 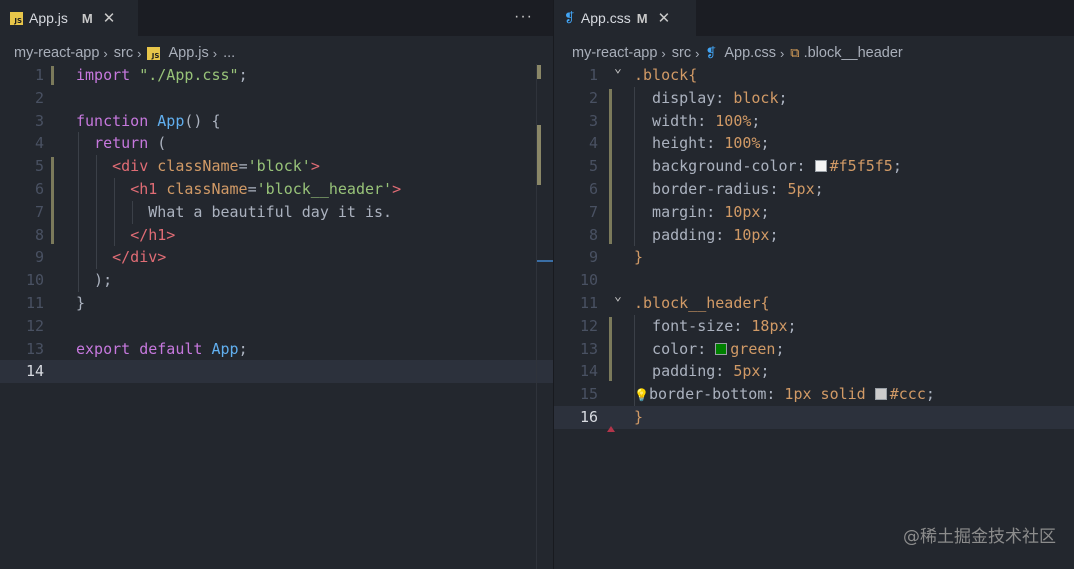 What do you see at coordinates (276, 75) in the screenshot?
I see `code-line: 1 import "./App.css";` at bounding box center [276, 75].